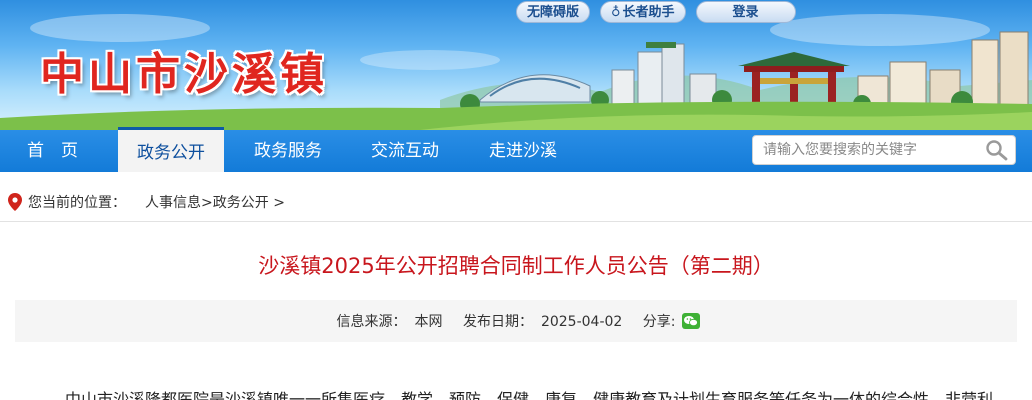  I want to click on search-icon, so click(997, 150).